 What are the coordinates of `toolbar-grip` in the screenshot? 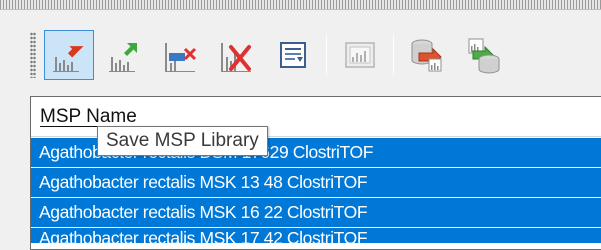 It's located at (33, 55).